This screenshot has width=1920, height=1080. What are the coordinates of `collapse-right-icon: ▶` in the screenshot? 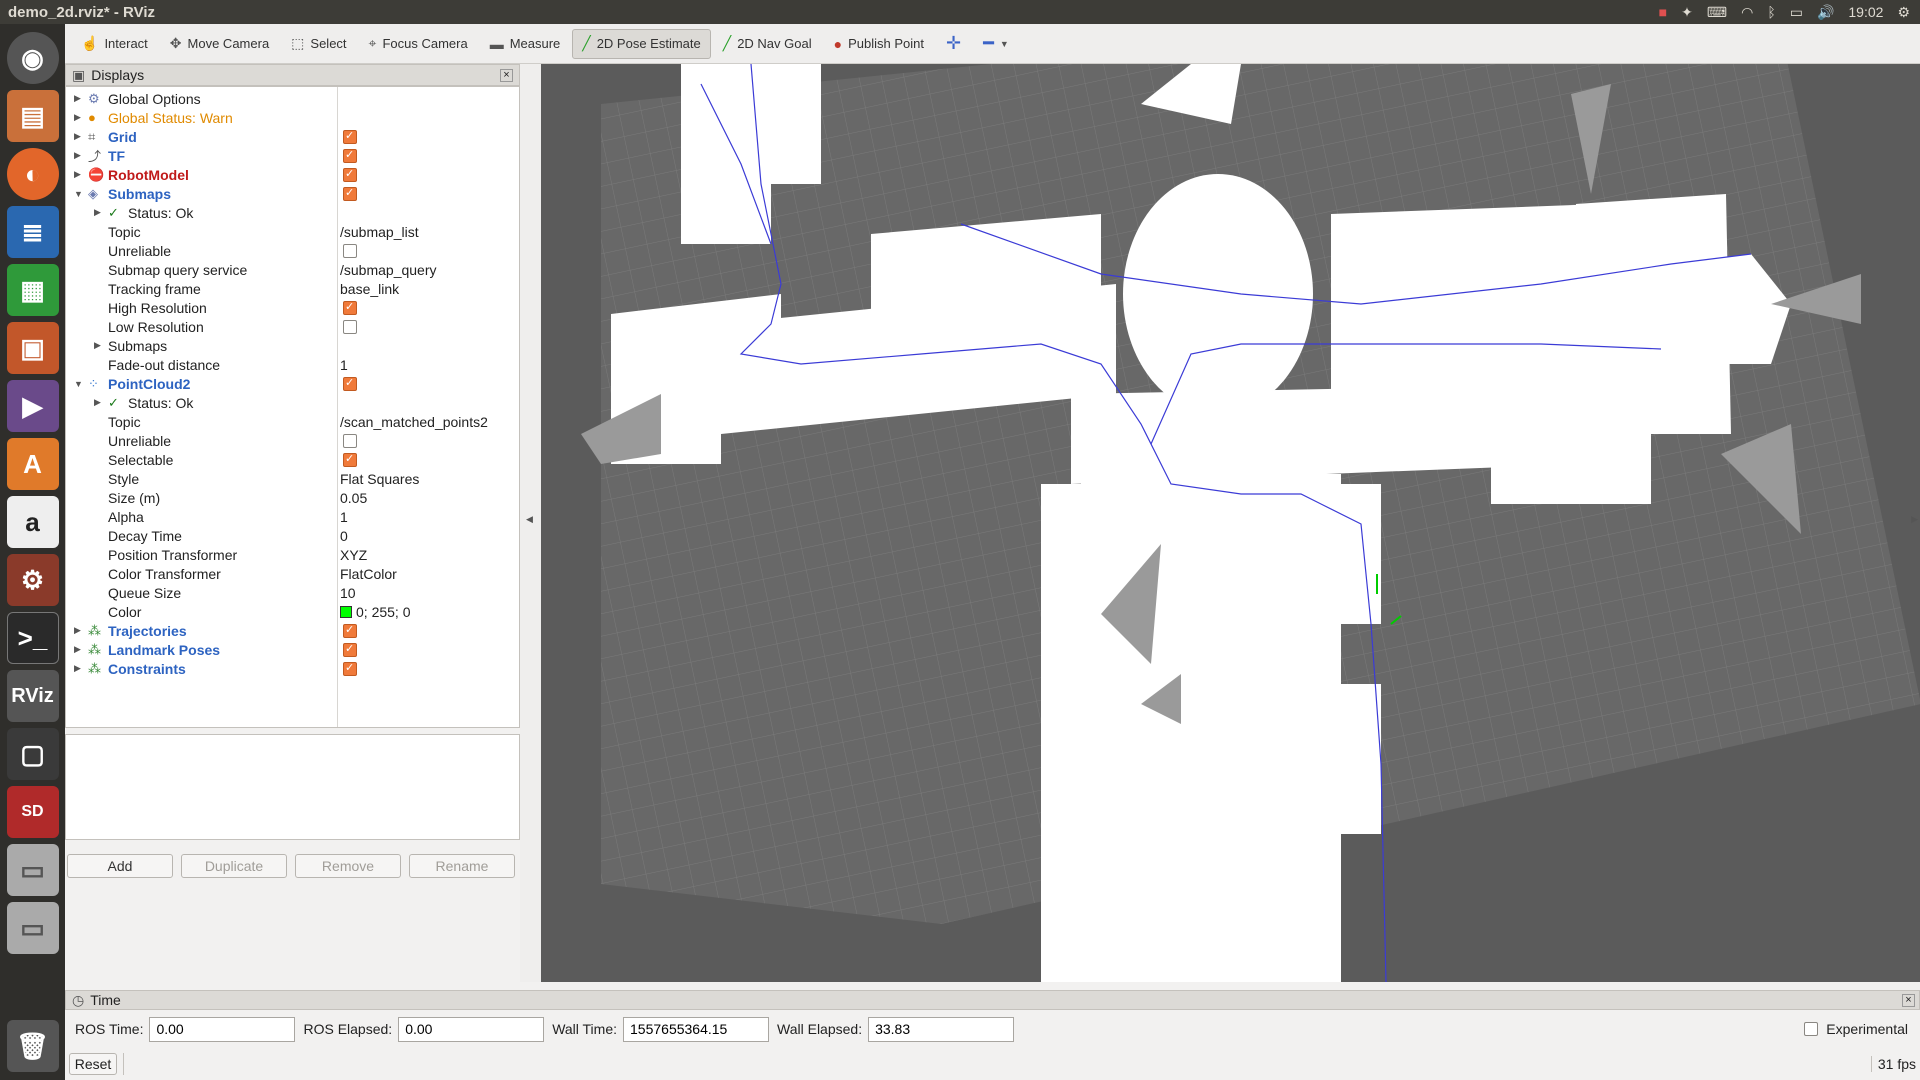 It's located at (1914, 519).